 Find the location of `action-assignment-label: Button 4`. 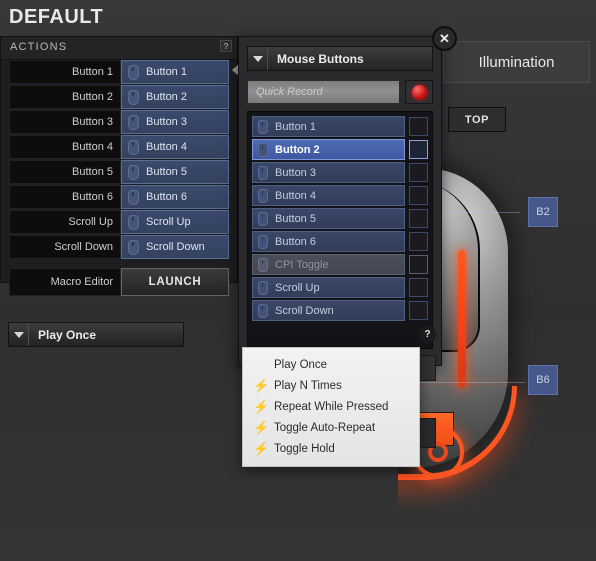

action-assignment-label: Button 4 is located at coordinates (166, 147).